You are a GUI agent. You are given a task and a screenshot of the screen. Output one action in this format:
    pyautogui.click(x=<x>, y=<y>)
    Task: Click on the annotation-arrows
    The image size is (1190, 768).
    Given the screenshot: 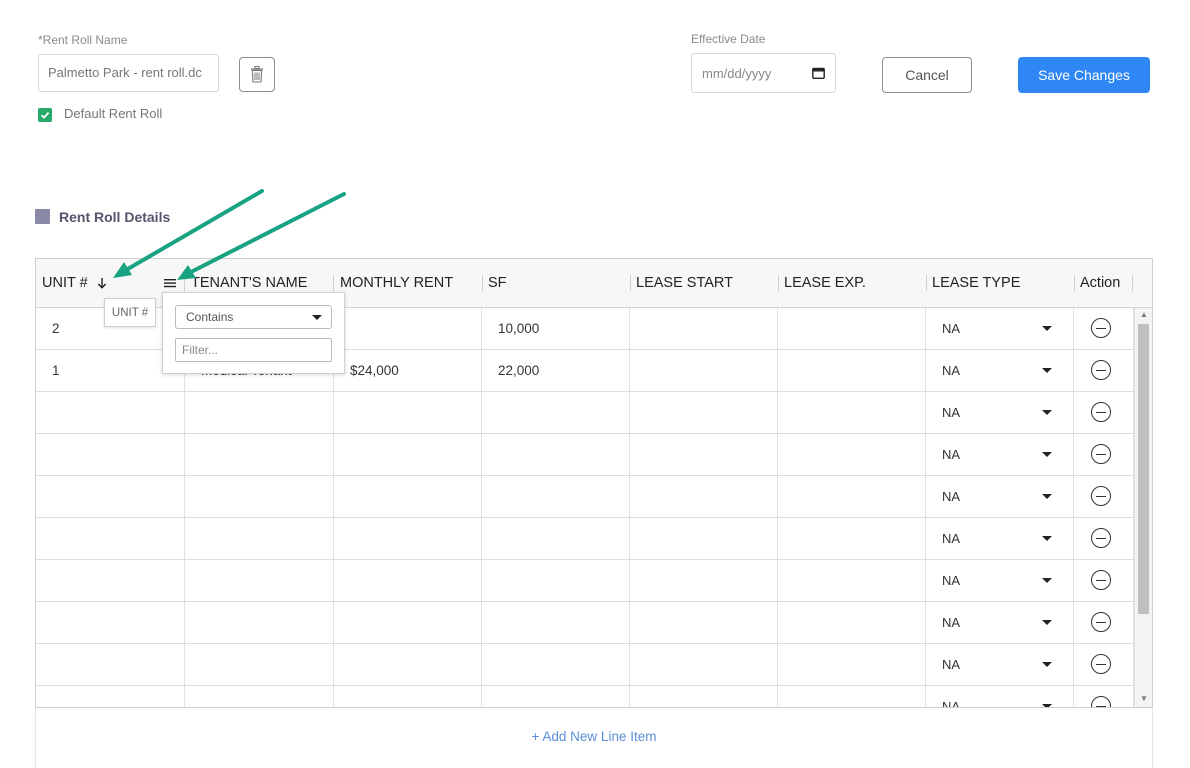 What is the action you would take?
    pyautogui.click(x=229, y=234)
    